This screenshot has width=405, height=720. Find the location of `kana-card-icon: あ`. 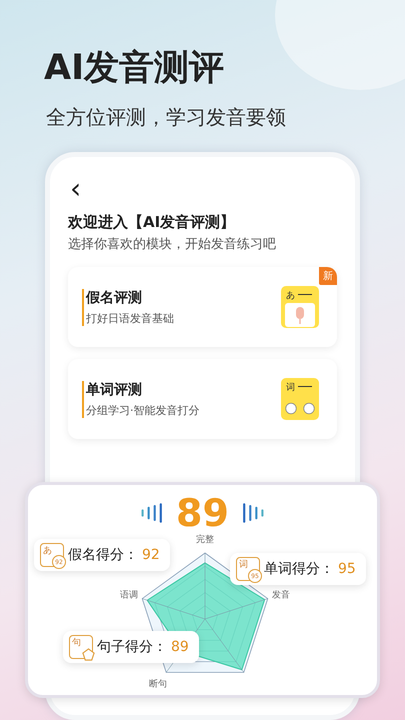

kana-card-icon: あ is located at coordinates (300, 307).